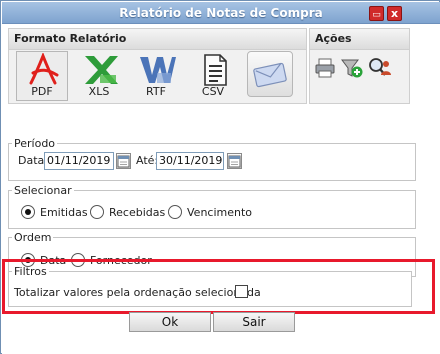 This screenshot has height=354, width=440. I want to click on format-rtf-label: RTF, so click(156, 91).